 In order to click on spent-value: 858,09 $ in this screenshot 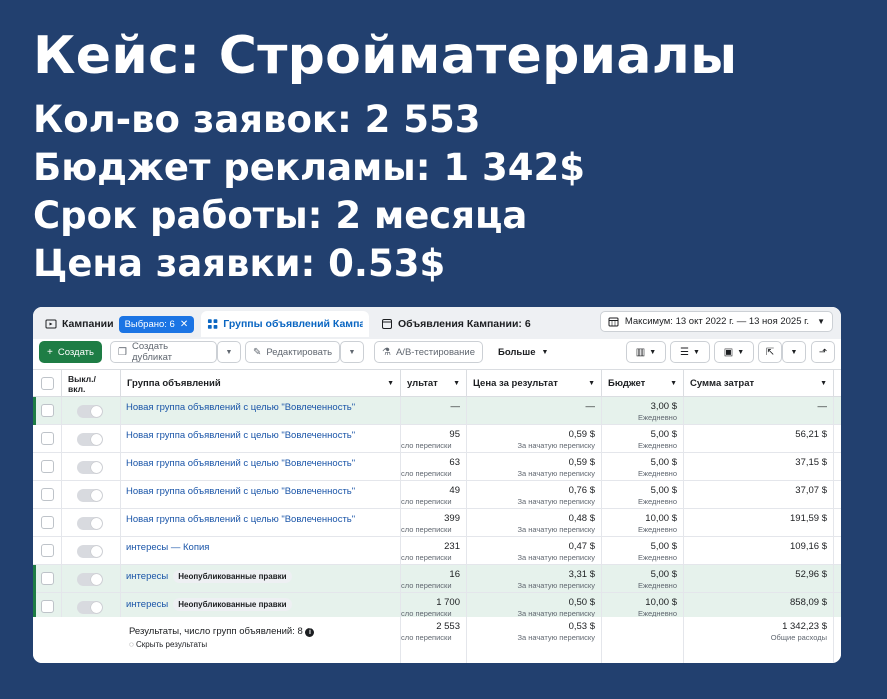, I will do `click(808, 602)`.